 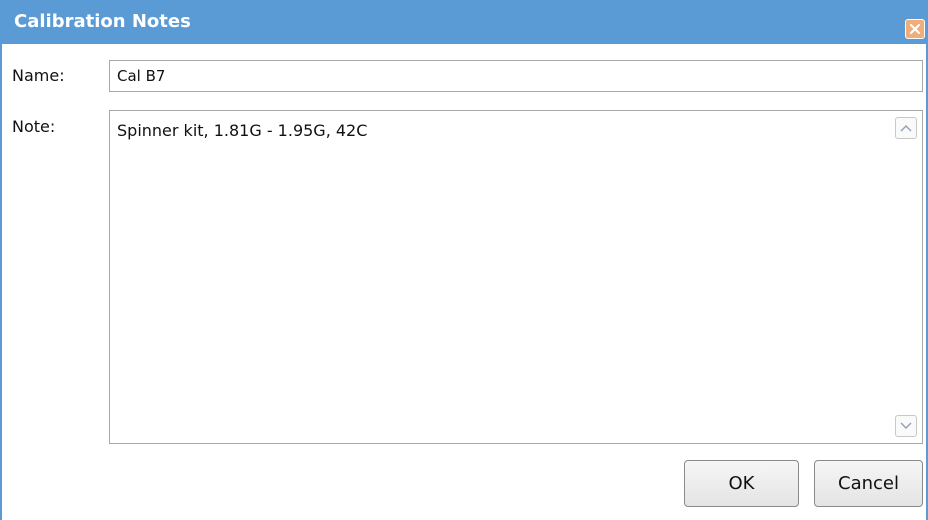 I want to click on scroll-up-button, so click(x=906, y=128).